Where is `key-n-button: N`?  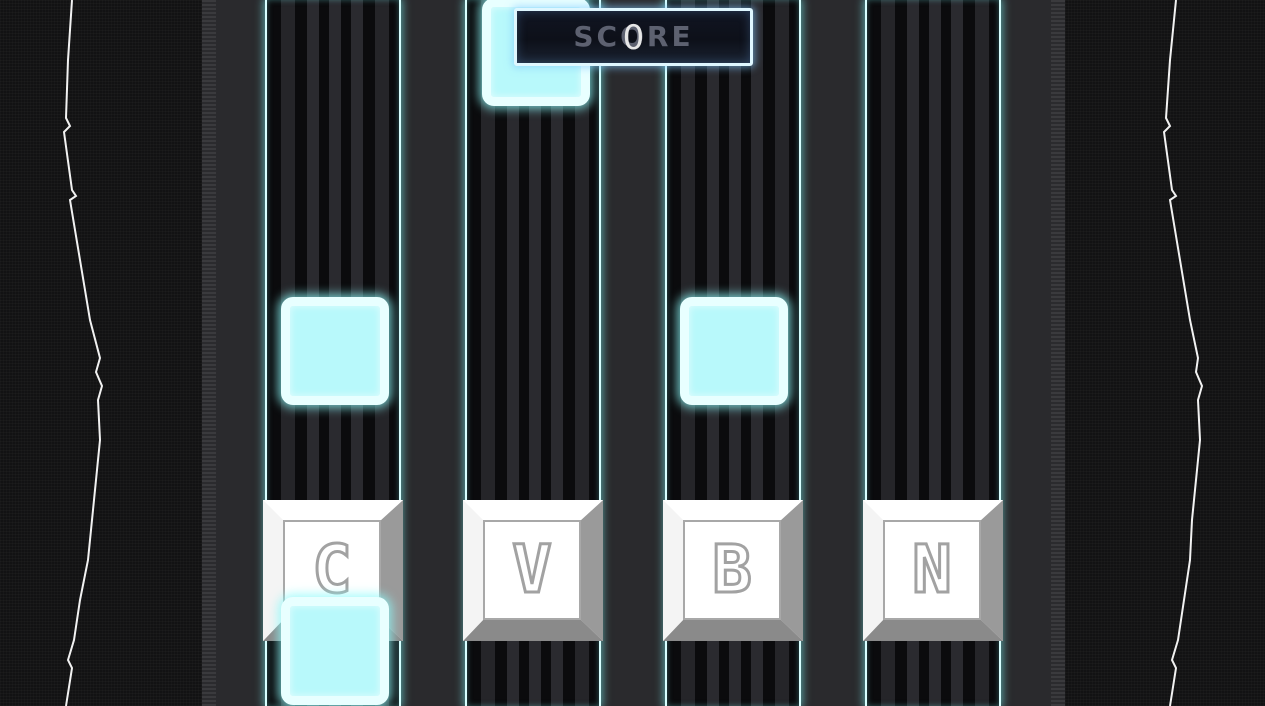 key-n-button: N is located at coordinates (933, 570).